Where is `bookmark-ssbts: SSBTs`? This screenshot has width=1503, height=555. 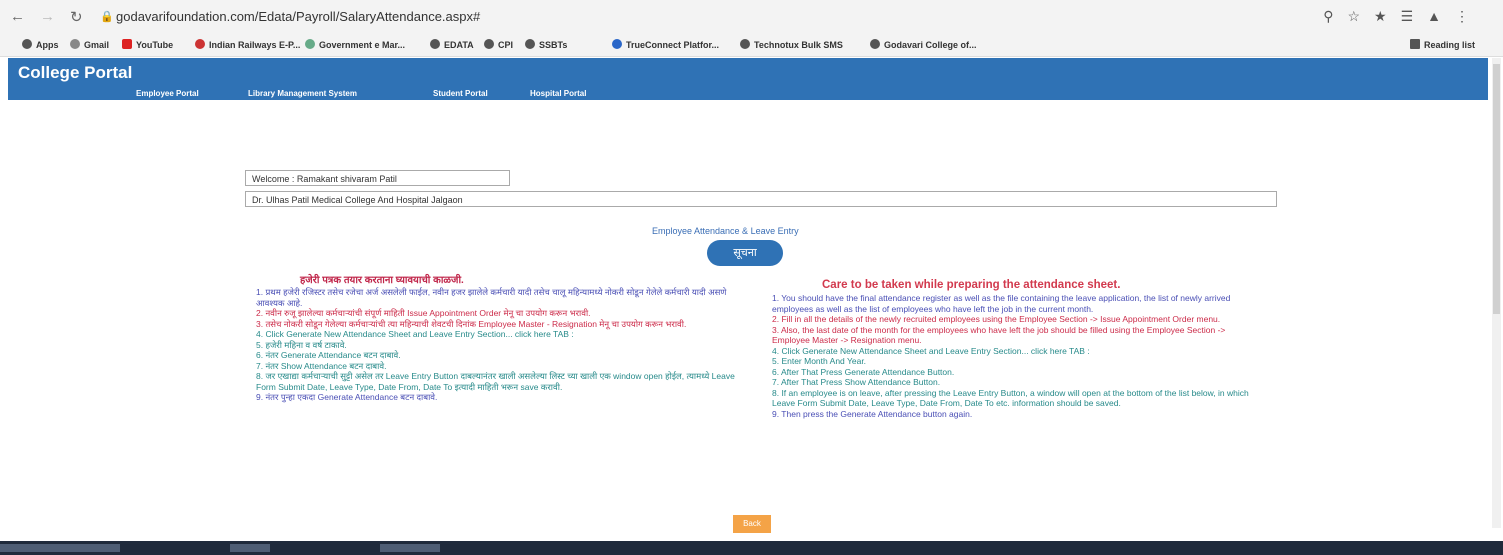
bookmark-ssbts: SSBTs is located at coordinates (546, 44).